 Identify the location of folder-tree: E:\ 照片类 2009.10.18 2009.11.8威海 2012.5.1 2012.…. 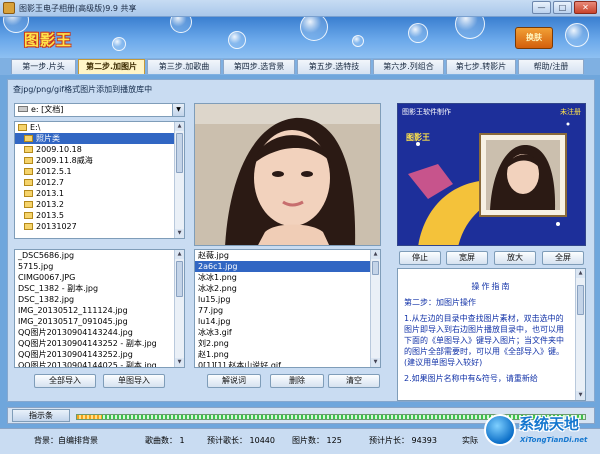
(99, 180).